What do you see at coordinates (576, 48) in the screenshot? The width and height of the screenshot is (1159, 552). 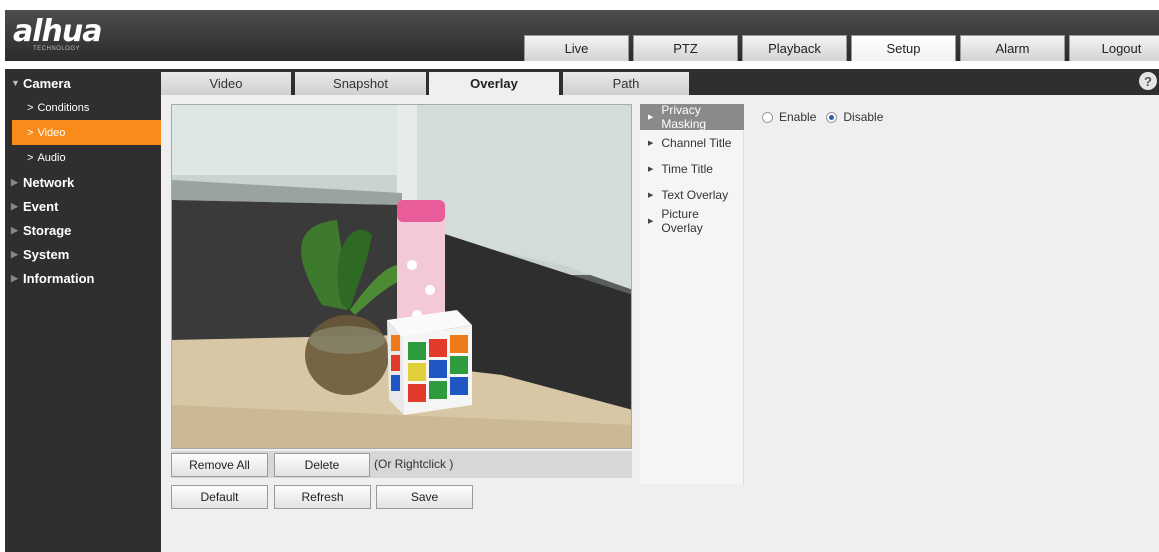 I see `nav-live: Live` at bounding box center [576, 48].